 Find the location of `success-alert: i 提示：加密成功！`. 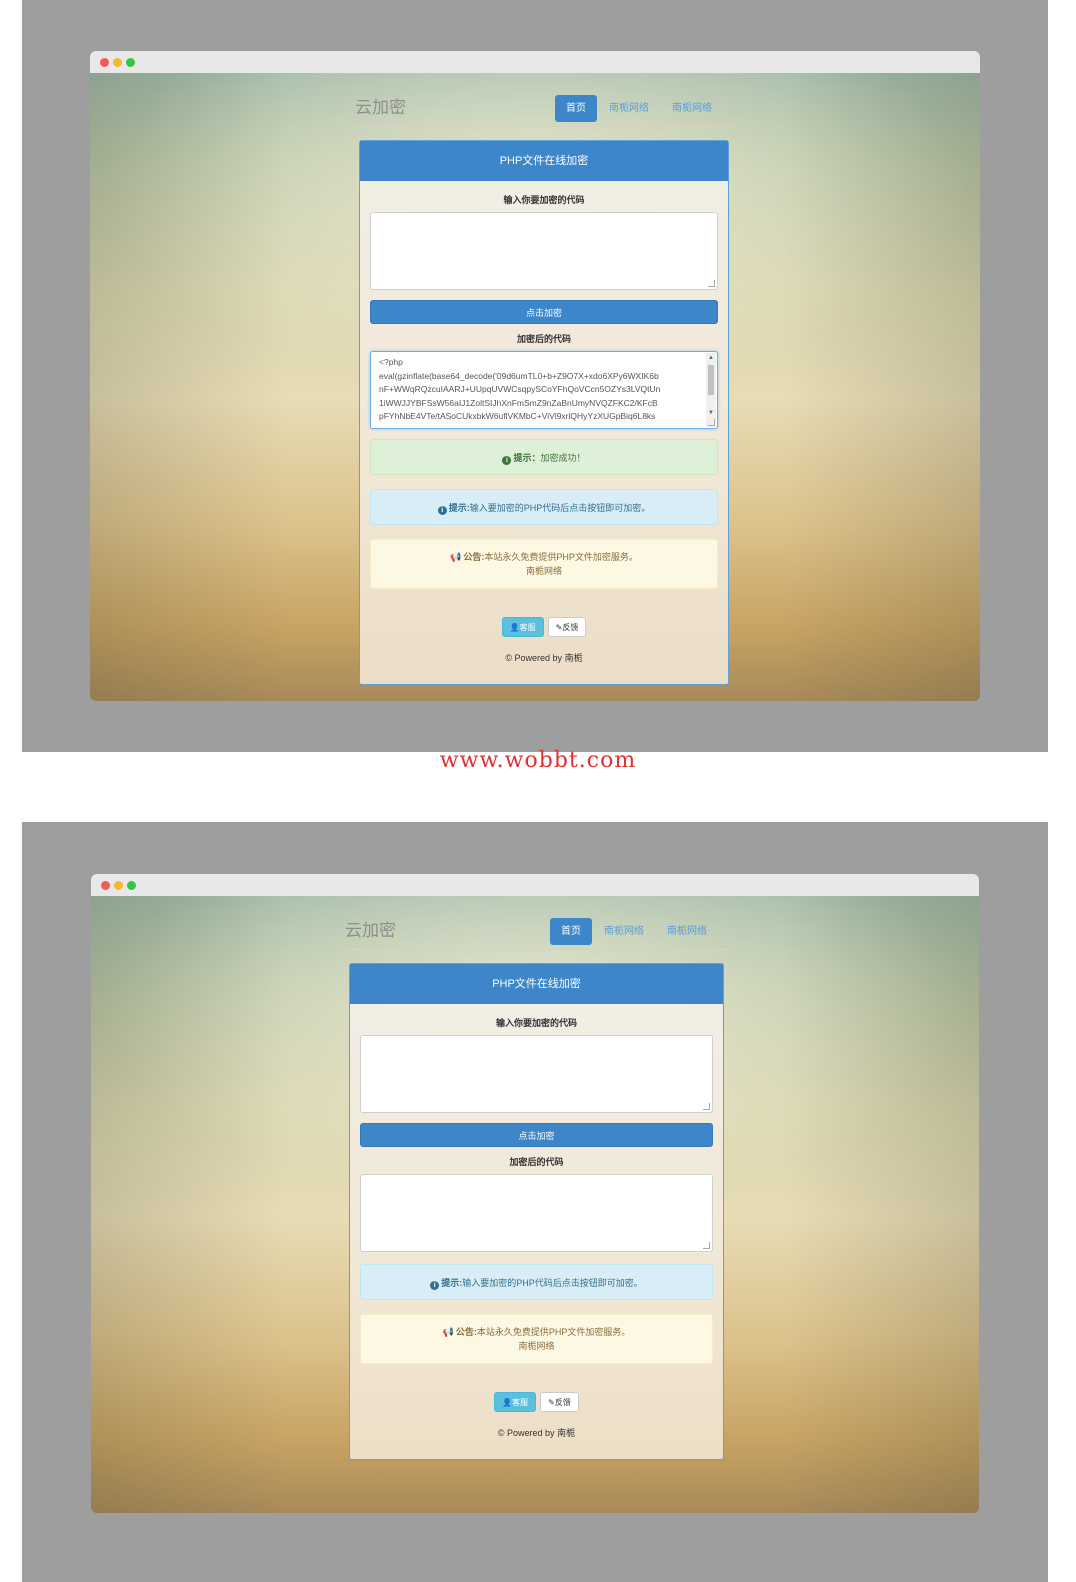

success-alert: i 提示：加密成功！ is located at coordinates (544, 457).